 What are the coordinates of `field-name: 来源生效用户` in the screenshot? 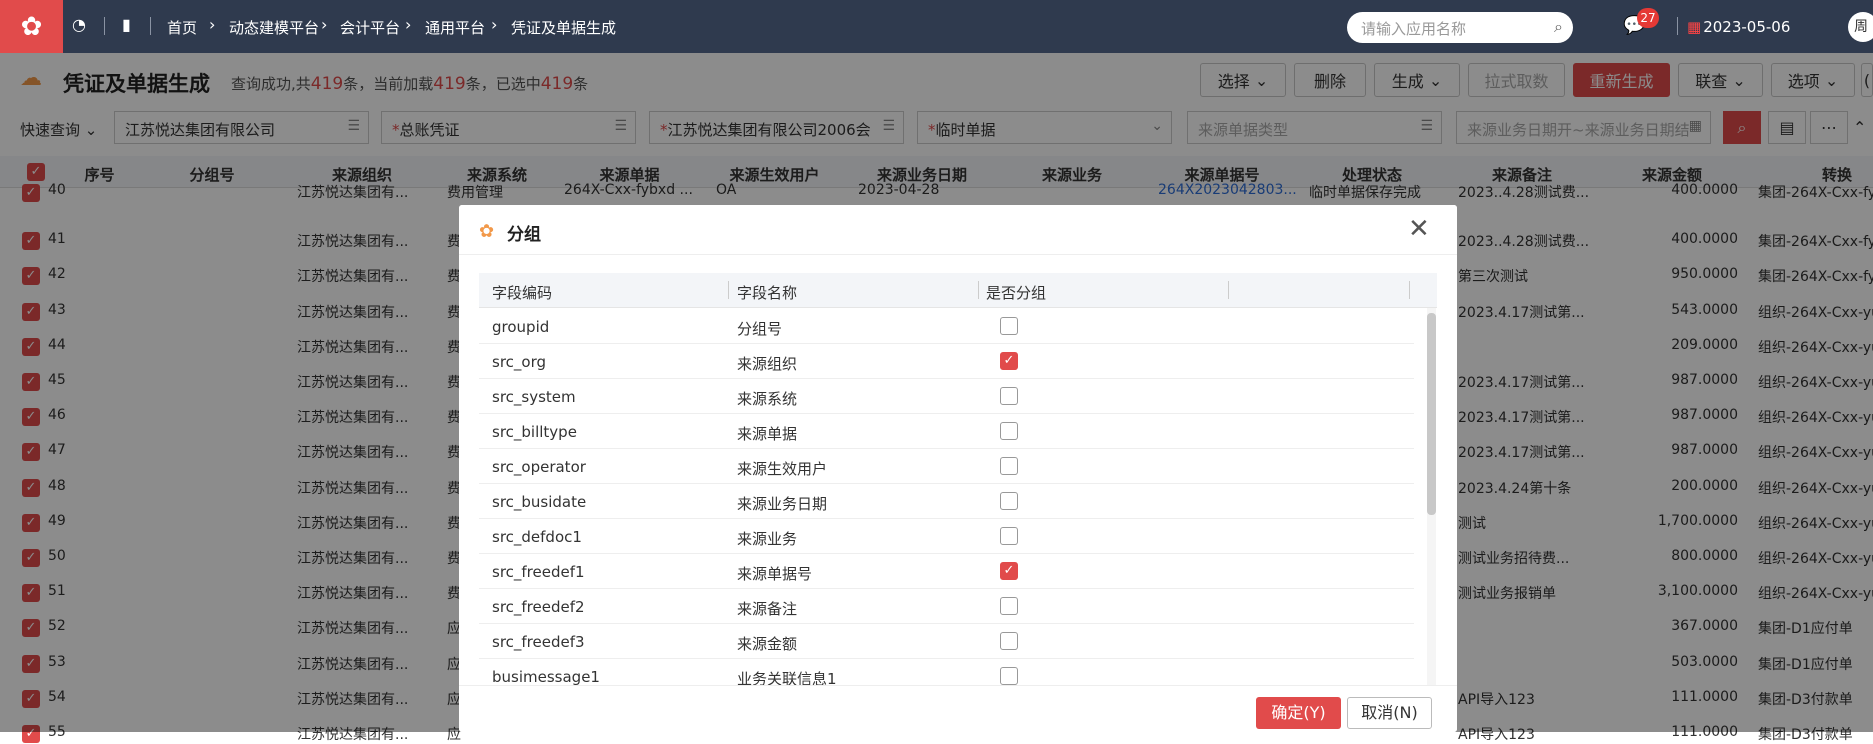 It's located at (782, 469).